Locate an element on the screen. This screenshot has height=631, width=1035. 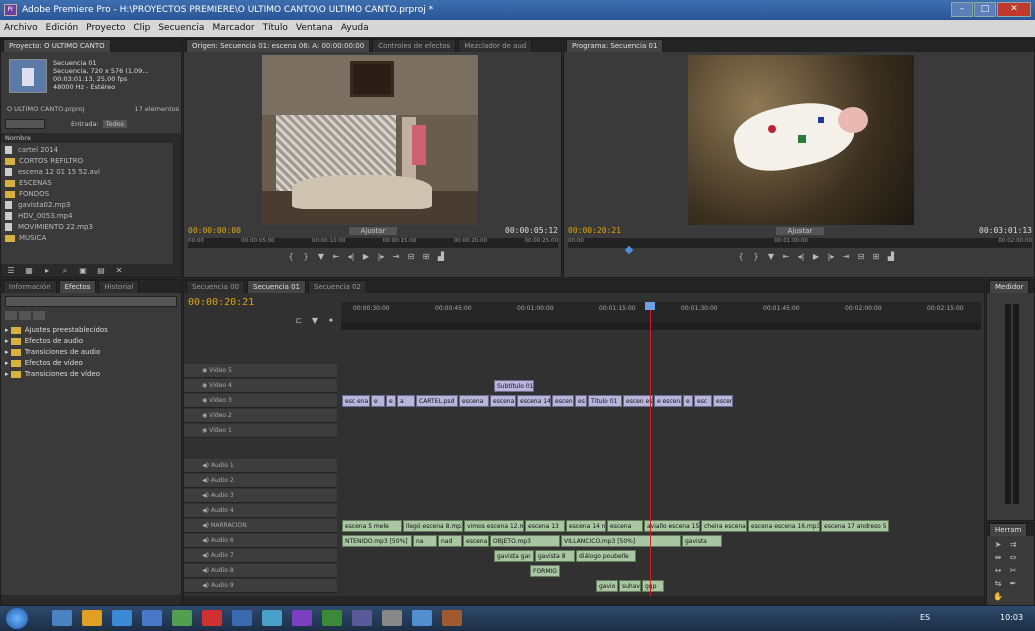
program-ruler: 00:00 00:01:00:00 00:02:00:00 is located at coordinates (800, 243).